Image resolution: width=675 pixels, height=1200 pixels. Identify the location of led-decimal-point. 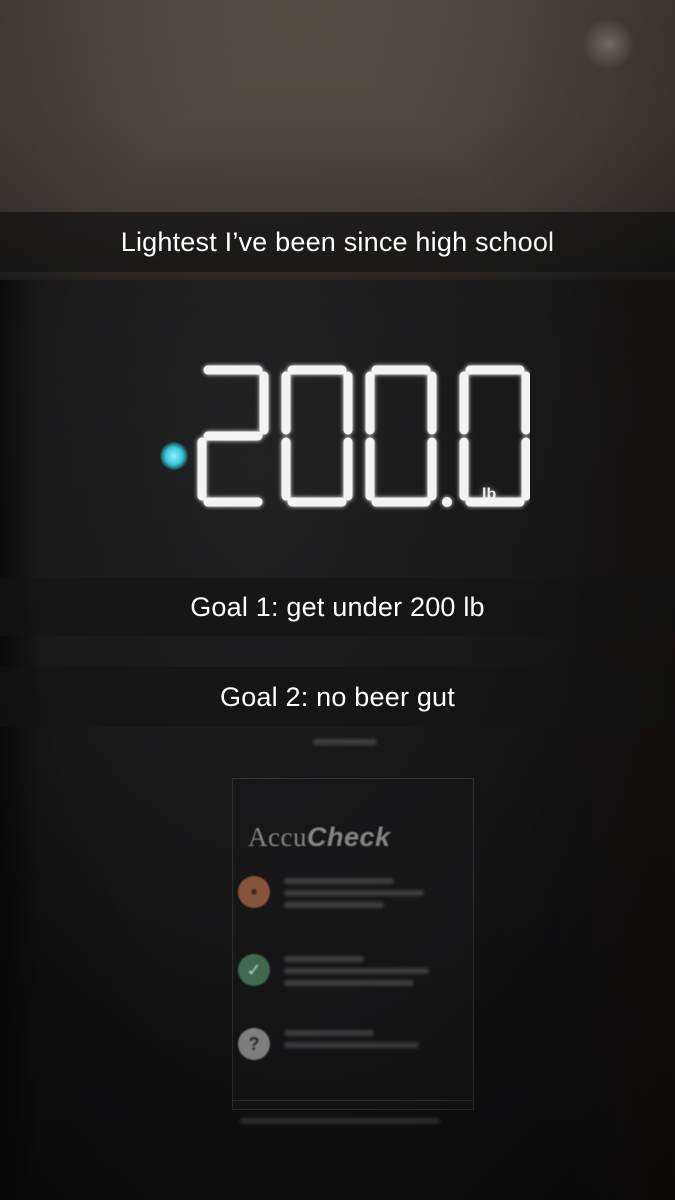
(447, 502).